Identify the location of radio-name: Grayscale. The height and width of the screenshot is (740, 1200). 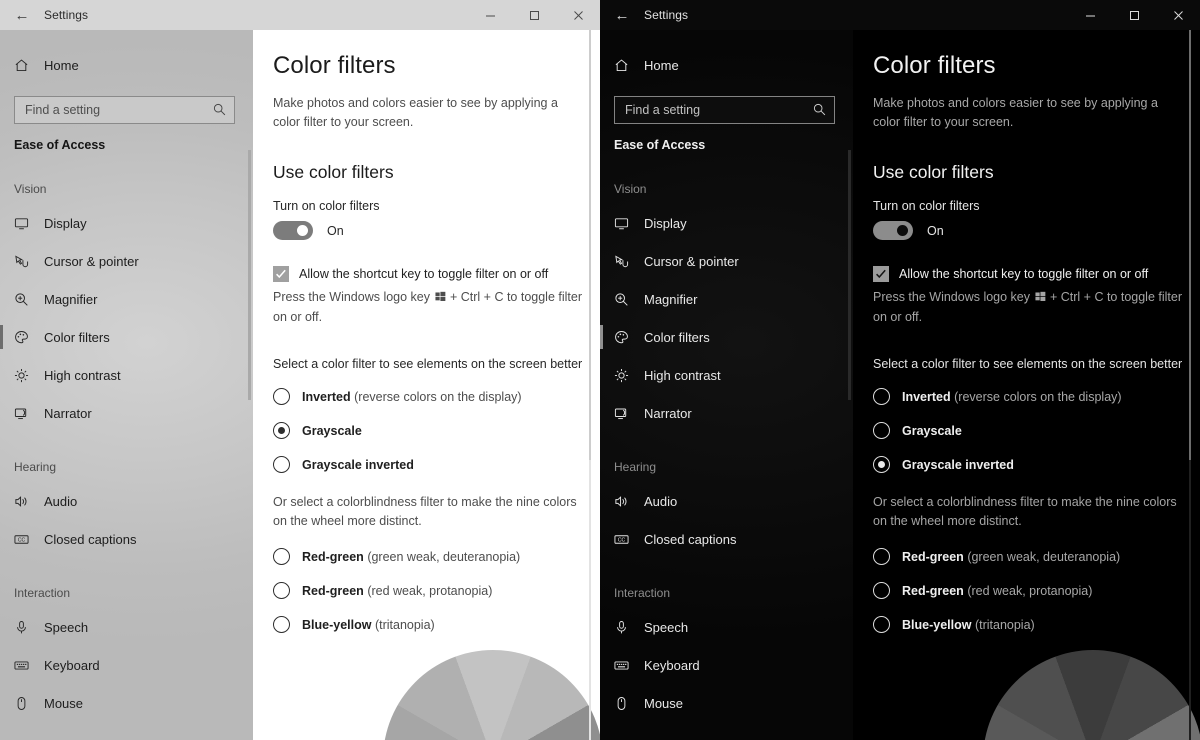
(932, 430).